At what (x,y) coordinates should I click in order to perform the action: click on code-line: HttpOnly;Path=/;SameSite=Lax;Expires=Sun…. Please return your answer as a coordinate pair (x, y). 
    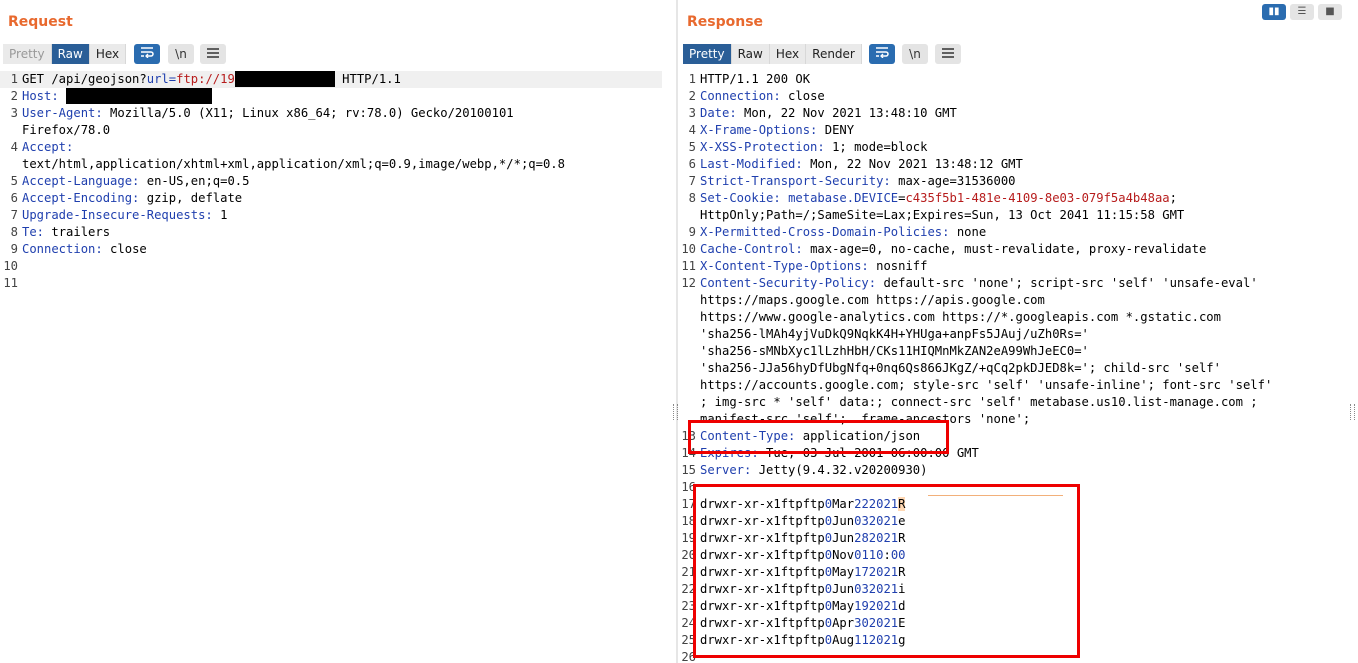
    Looking at the image, I should click on (1012, 215).